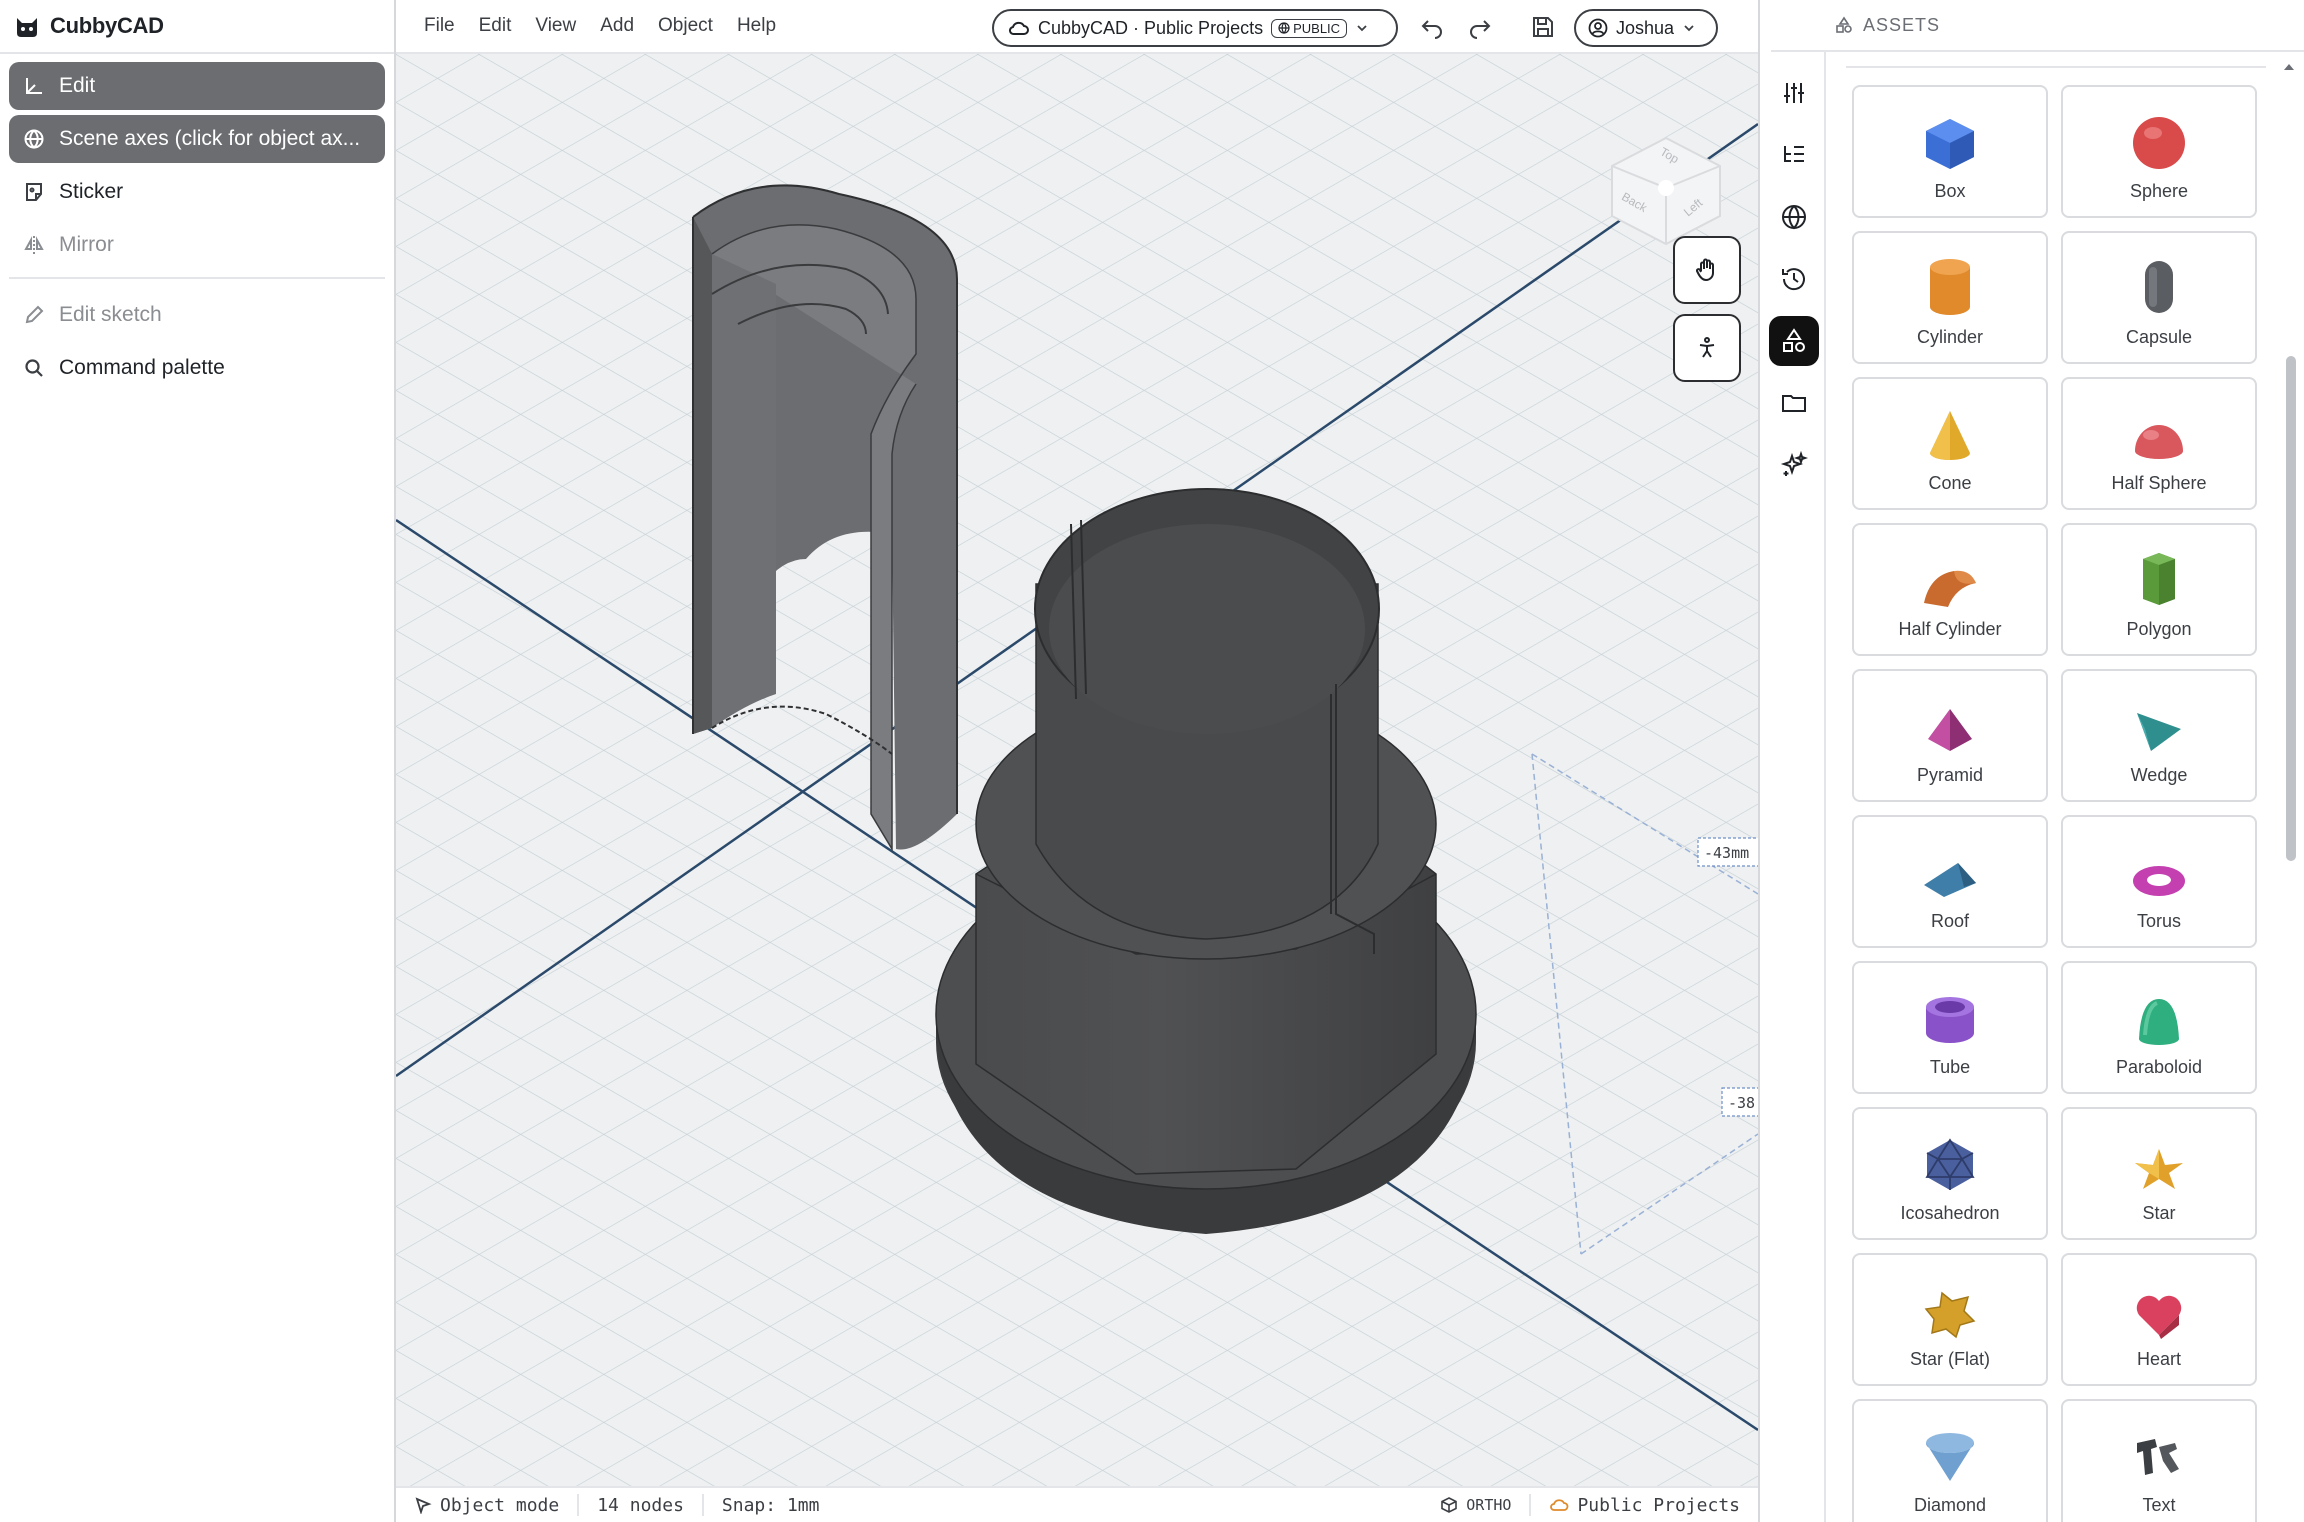 Image resolution: width=2304 pixels, height=1522 pixels. I want to click on rail-ai, so click(1794, 465).